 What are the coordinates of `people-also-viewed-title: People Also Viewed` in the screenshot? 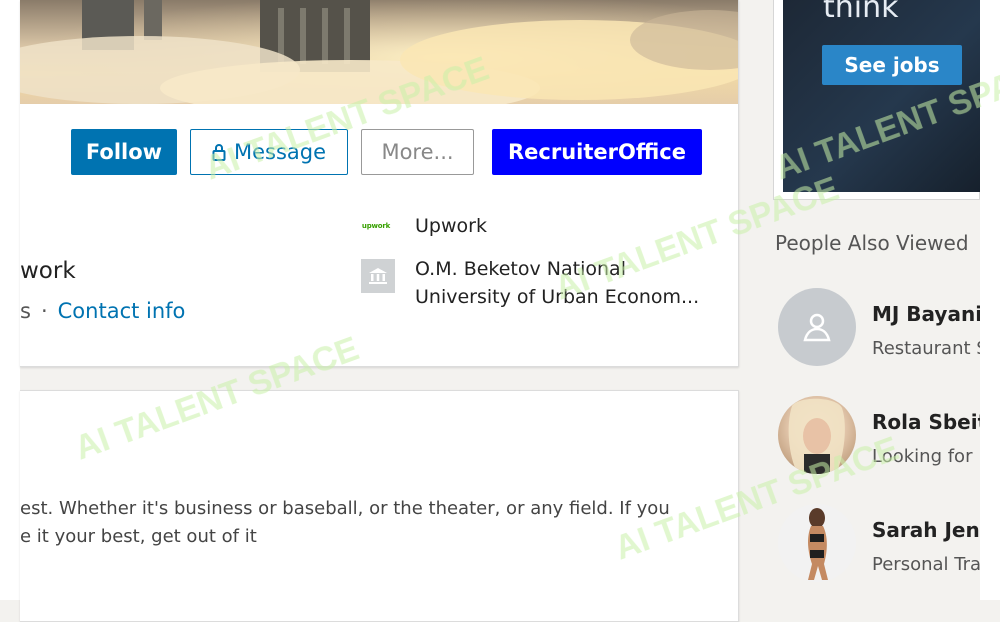 It's located at (872, 243).